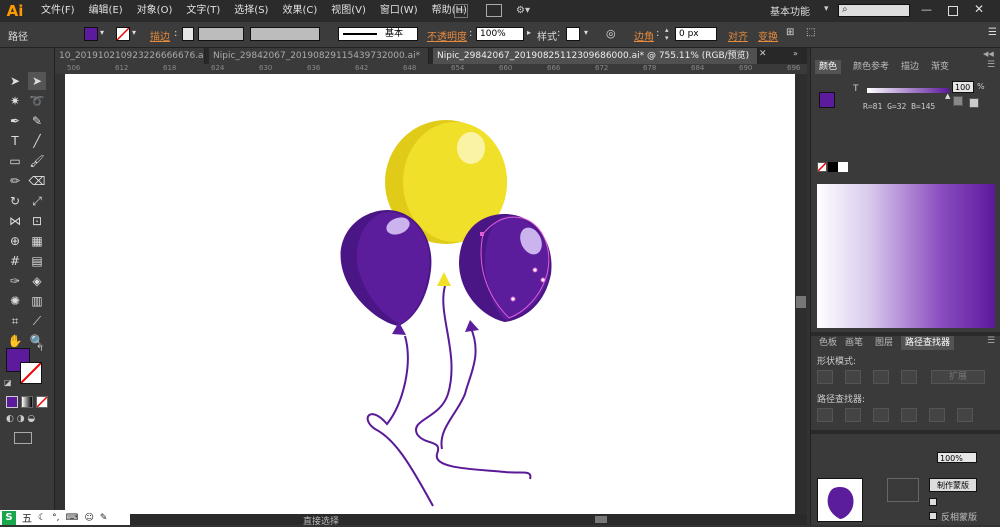 The height and width of the screenshot is (527, 1000). I want to click on recolor-artwork-icon: ◎, so click(611, 33).